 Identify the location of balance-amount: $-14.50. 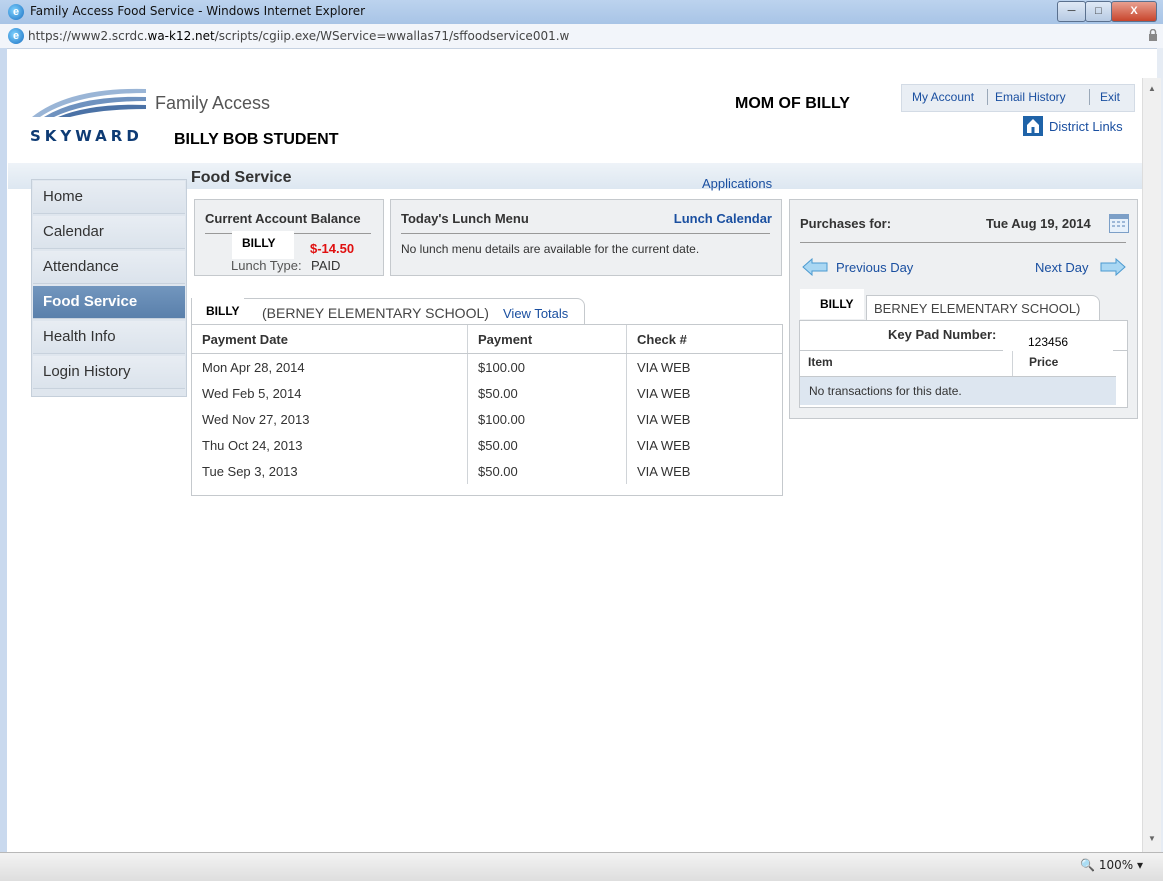
(332, 248).